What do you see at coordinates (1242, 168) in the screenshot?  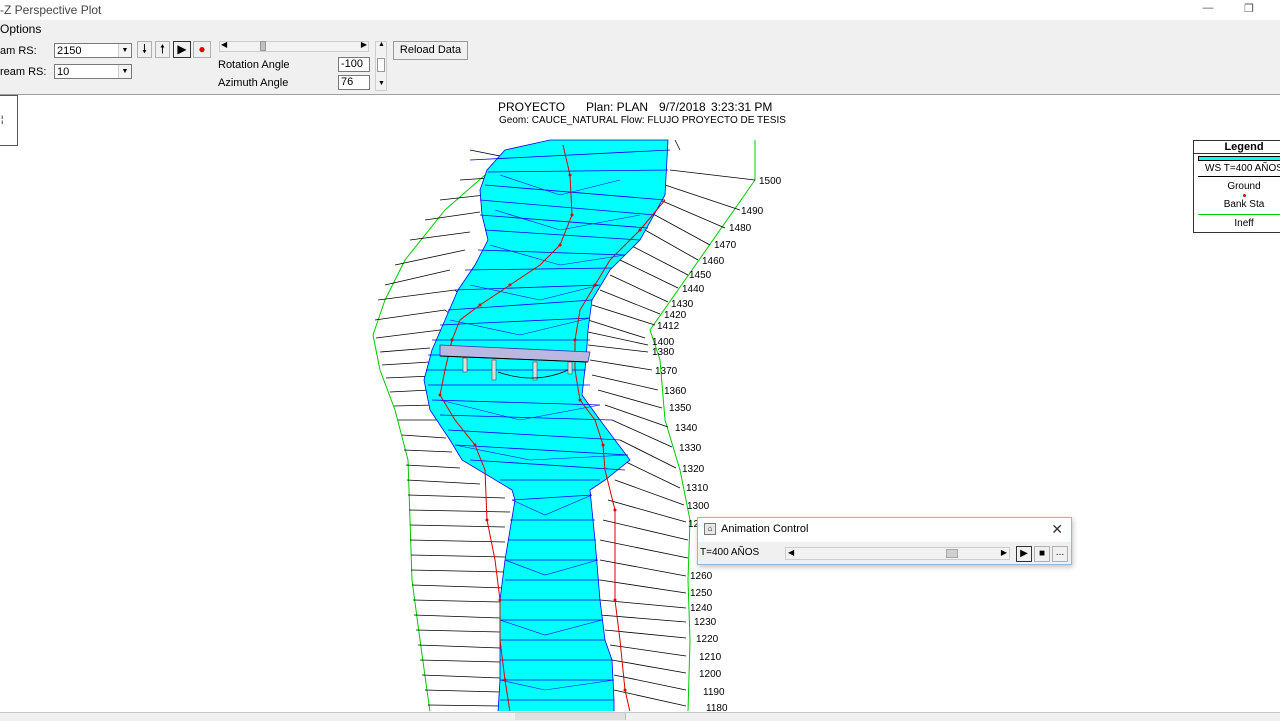 I see `legend-item-ws: WS T=400 AÑOS` at bounding box center [1242, 168].